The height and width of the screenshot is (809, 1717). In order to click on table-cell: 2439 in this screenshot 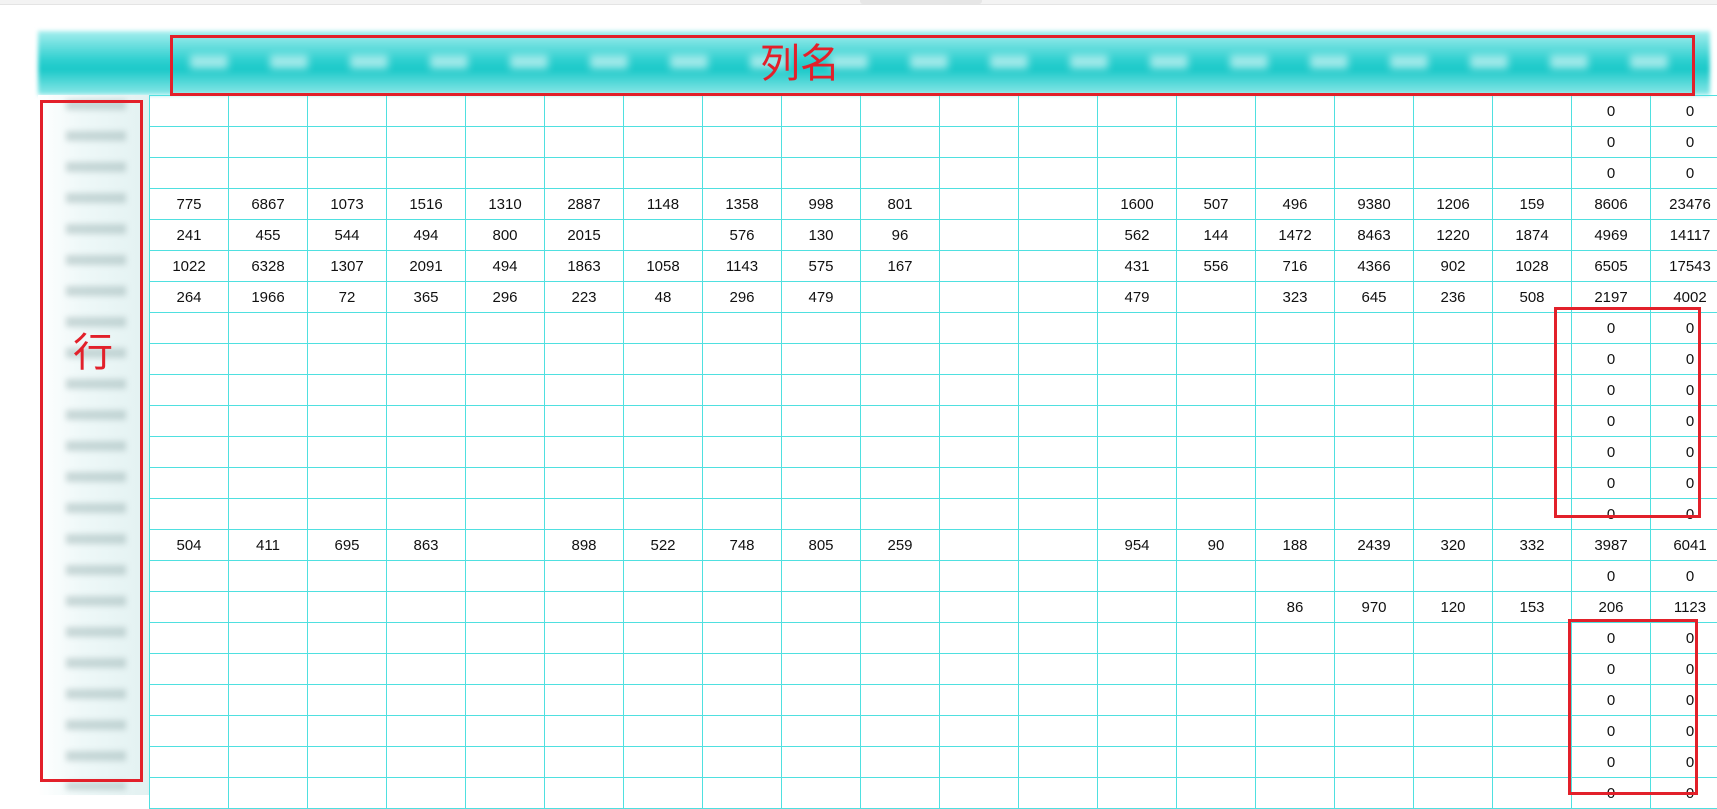, I will do `click(1374, 545)`.